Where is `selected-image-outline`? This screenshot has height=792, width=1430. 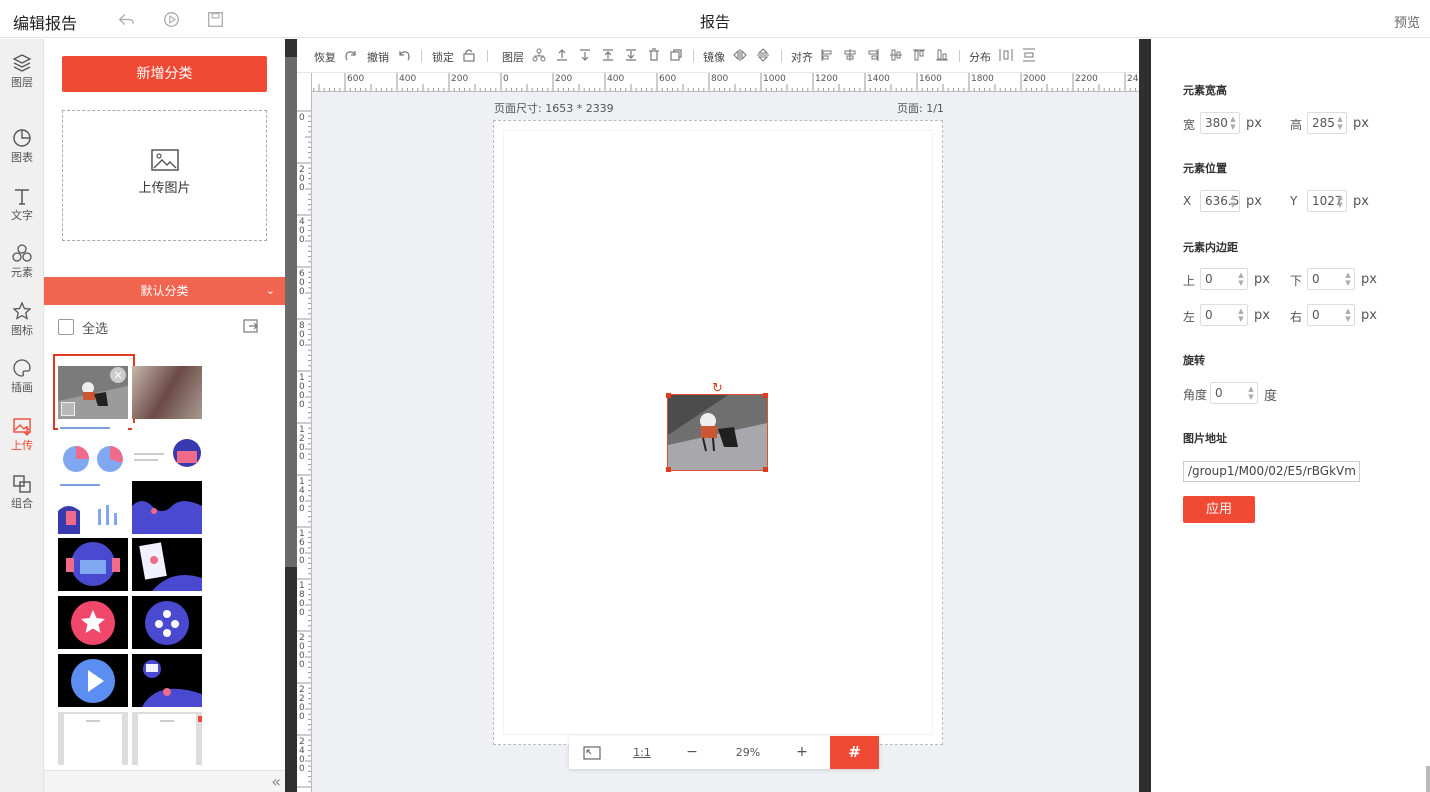 selected-image-outline is located at coordinates (94, 392).